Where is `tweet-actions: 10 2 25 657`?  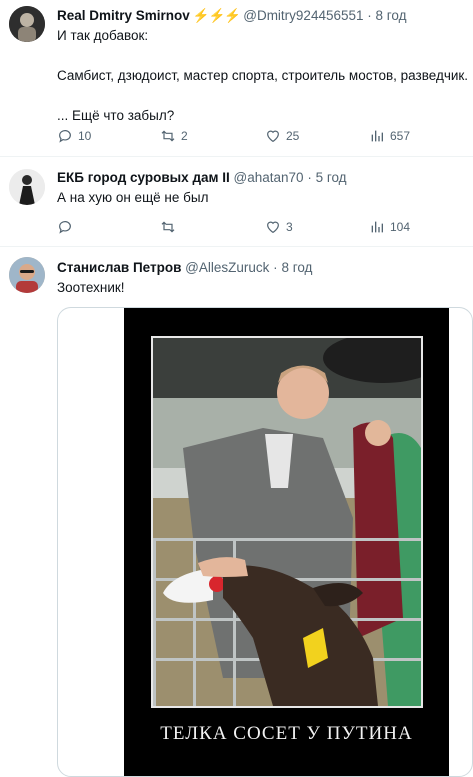 tweet-actions: 10 2 25 657 is located at coordinates (237, 137).